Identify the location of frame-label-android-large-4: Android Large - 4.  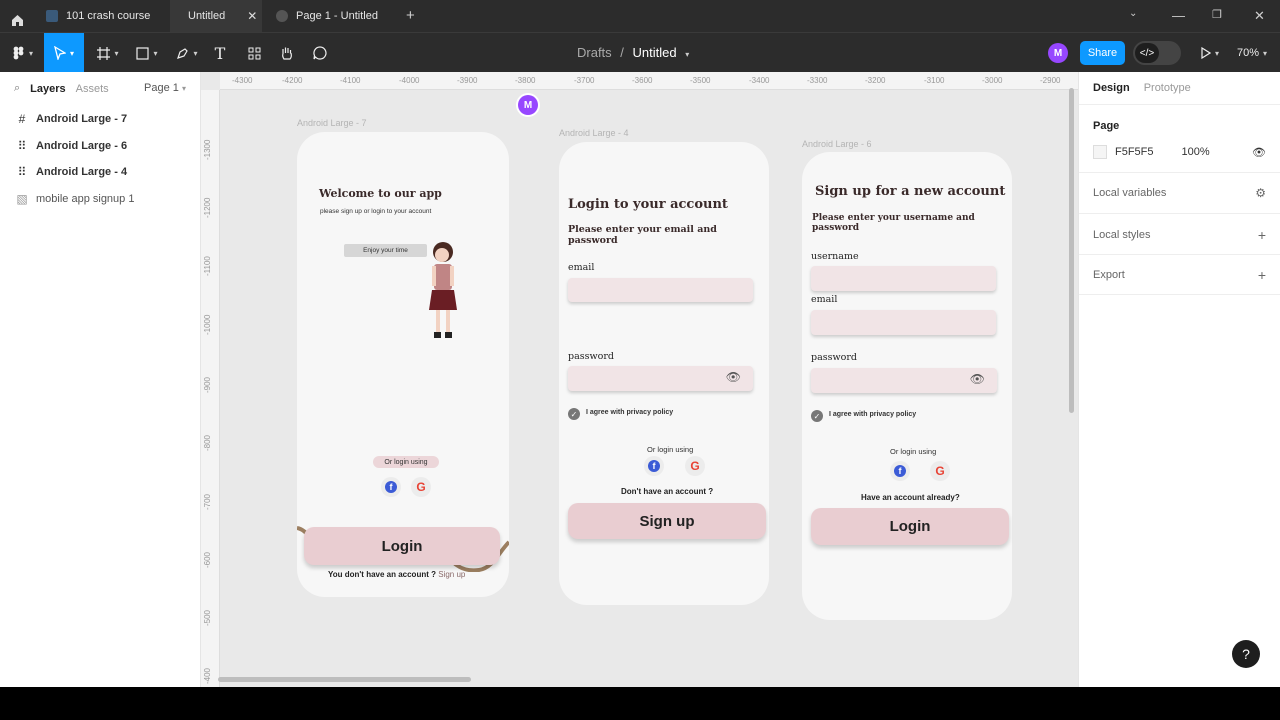
(594, 133).